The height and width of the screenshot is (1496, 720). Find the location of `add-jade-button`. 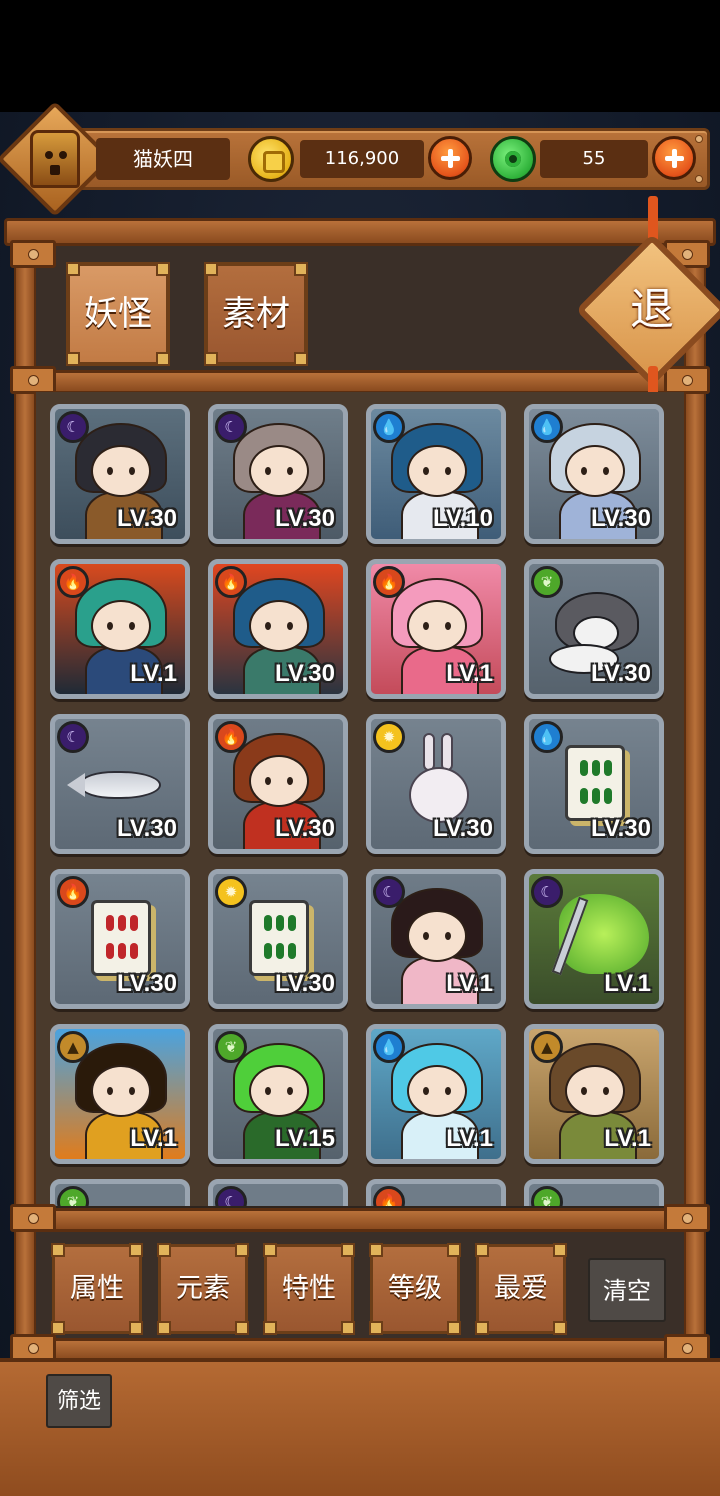

add-jade-button is located at coordinates (674, 158).